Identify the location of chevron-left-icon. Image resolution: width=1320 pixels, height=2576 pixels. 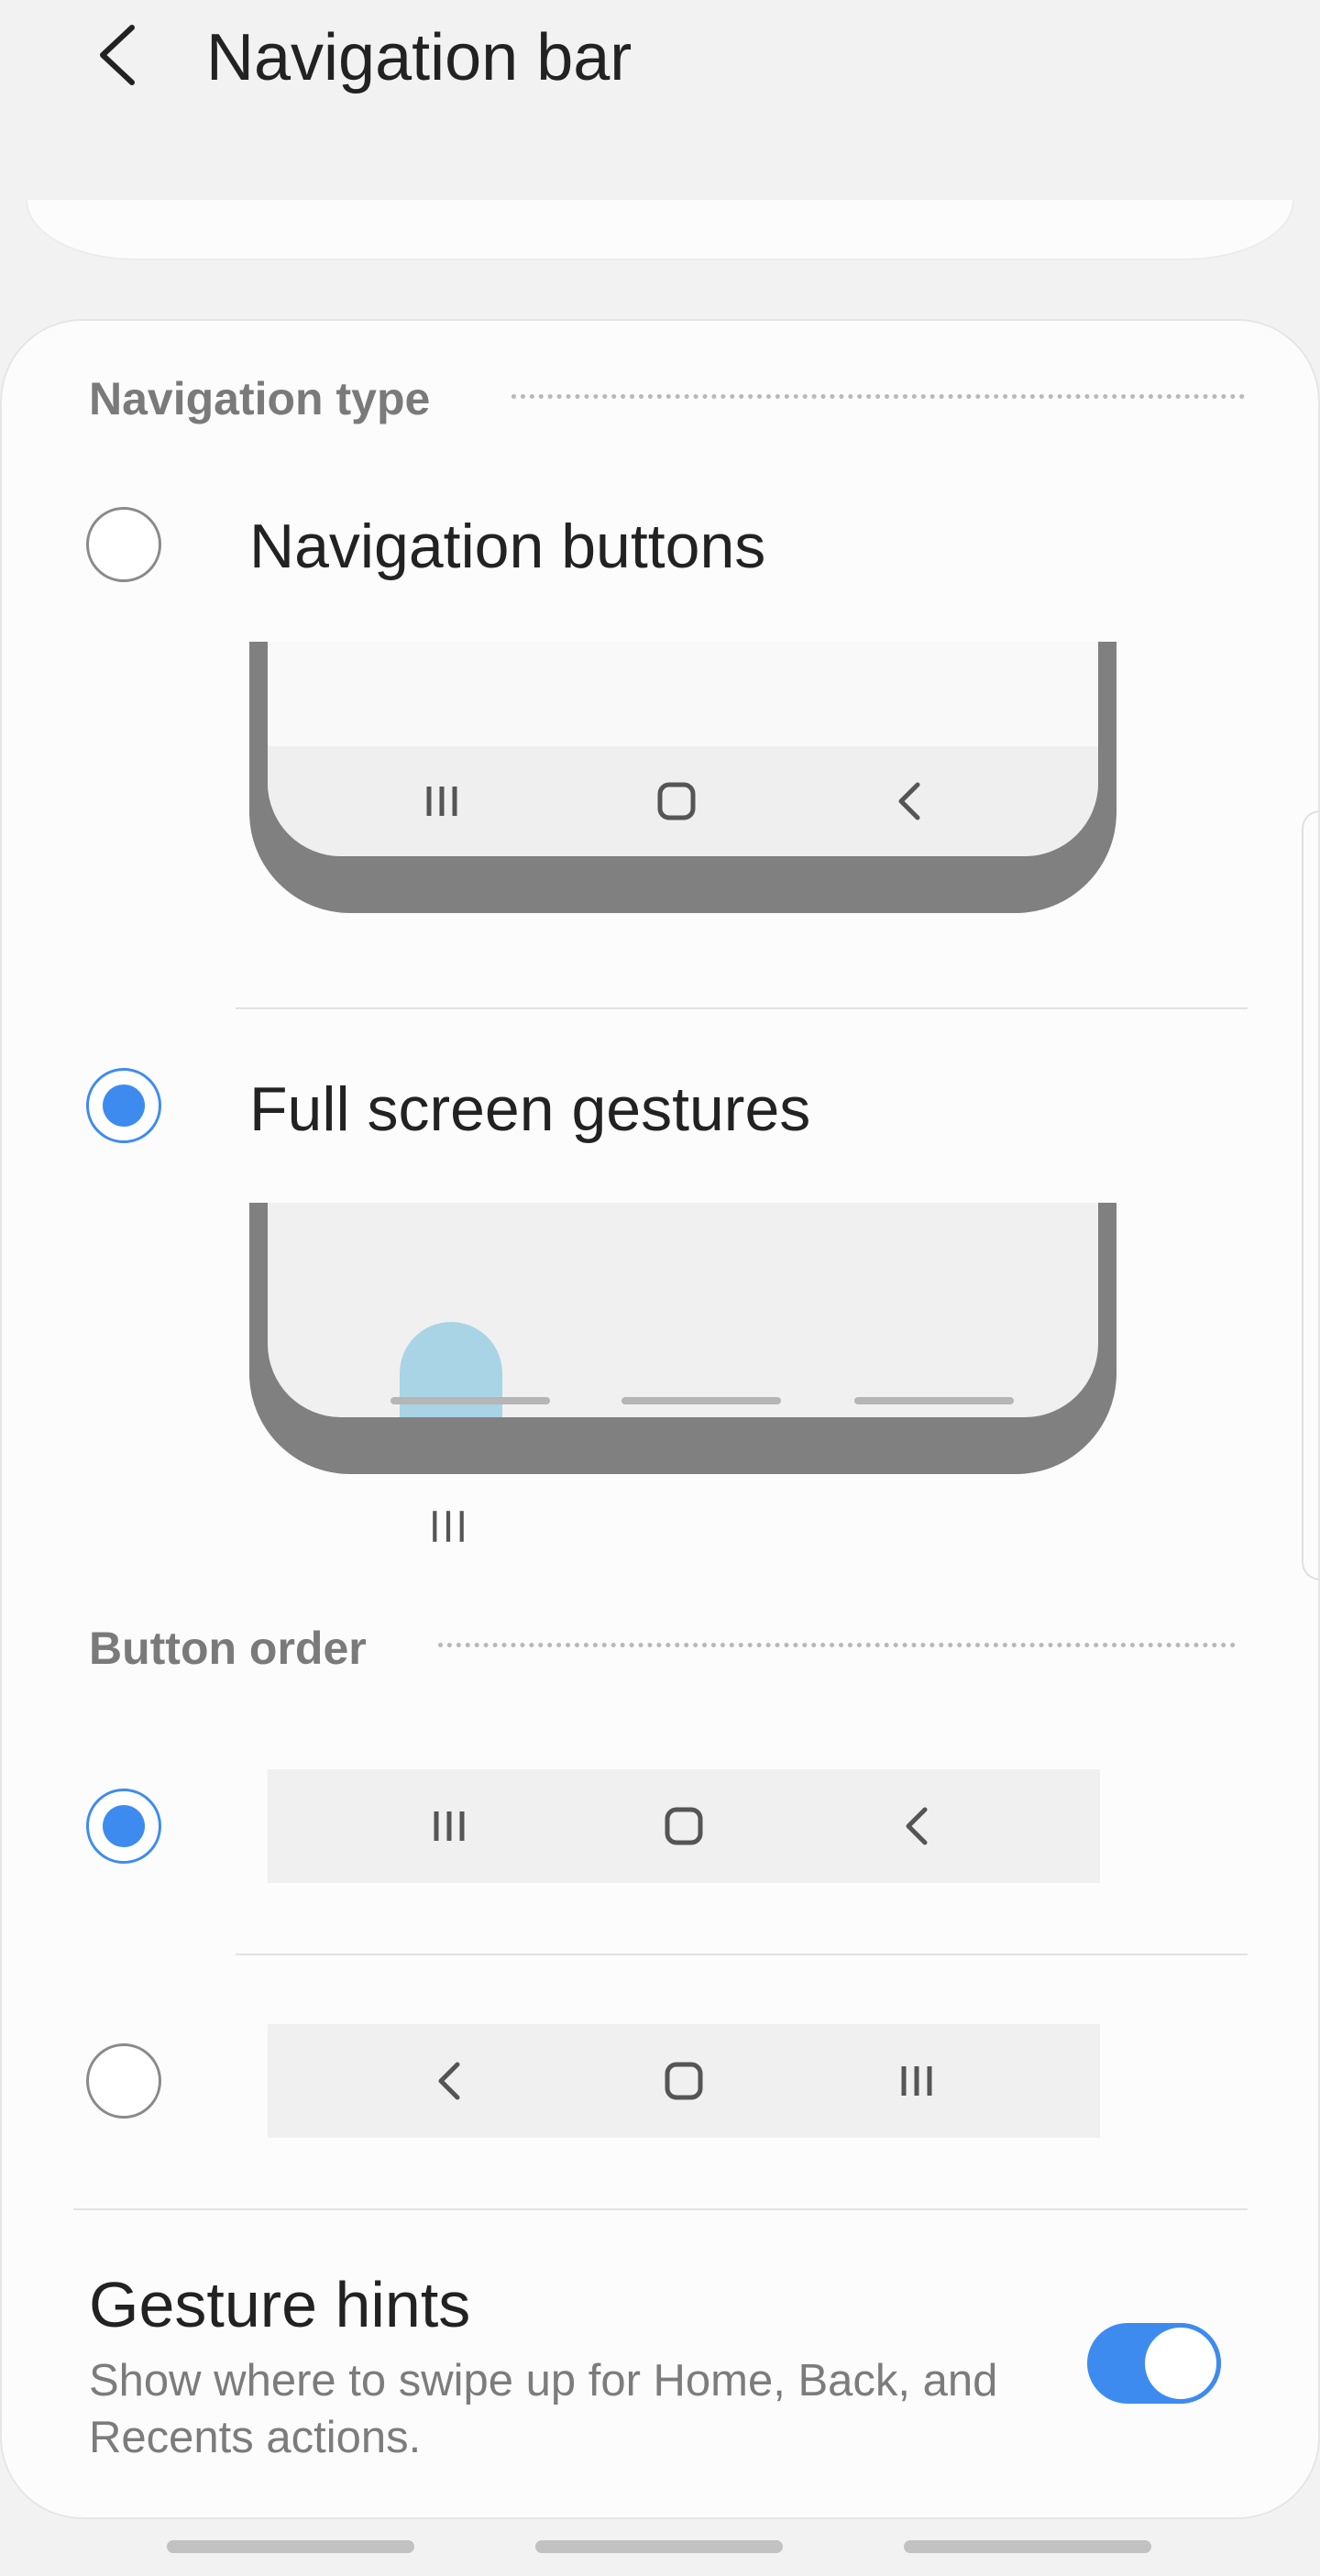
(117, 55).